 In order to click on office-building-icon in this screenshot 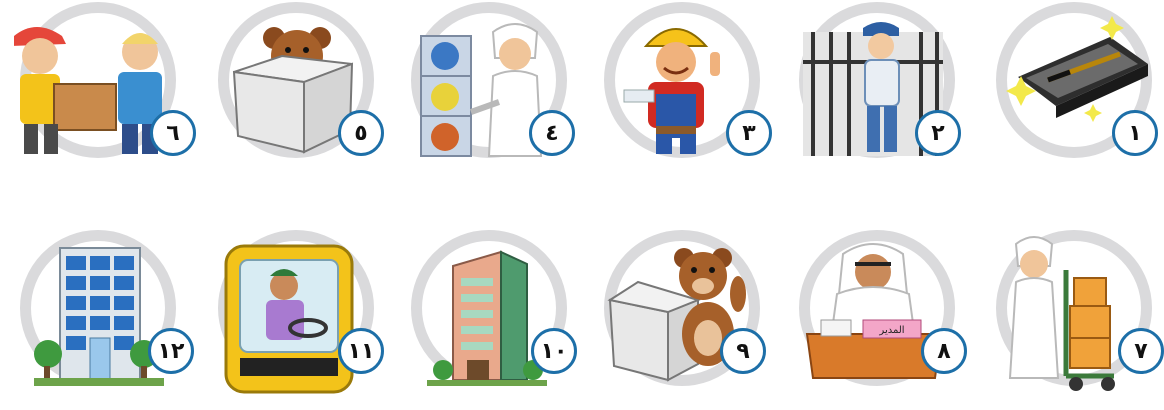, I will do `click(99, 316)`.